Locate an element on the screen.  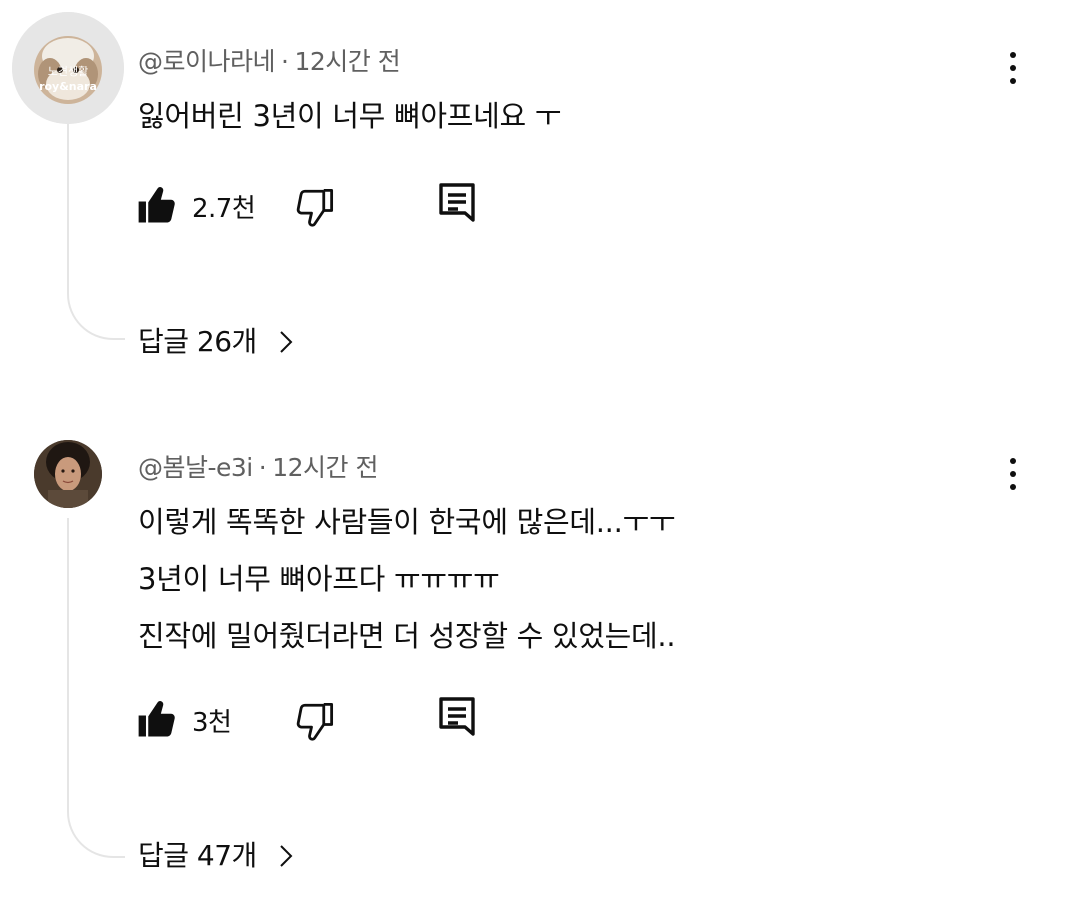
author-handle: @로이나라네 is located at coordinates (207, 61).